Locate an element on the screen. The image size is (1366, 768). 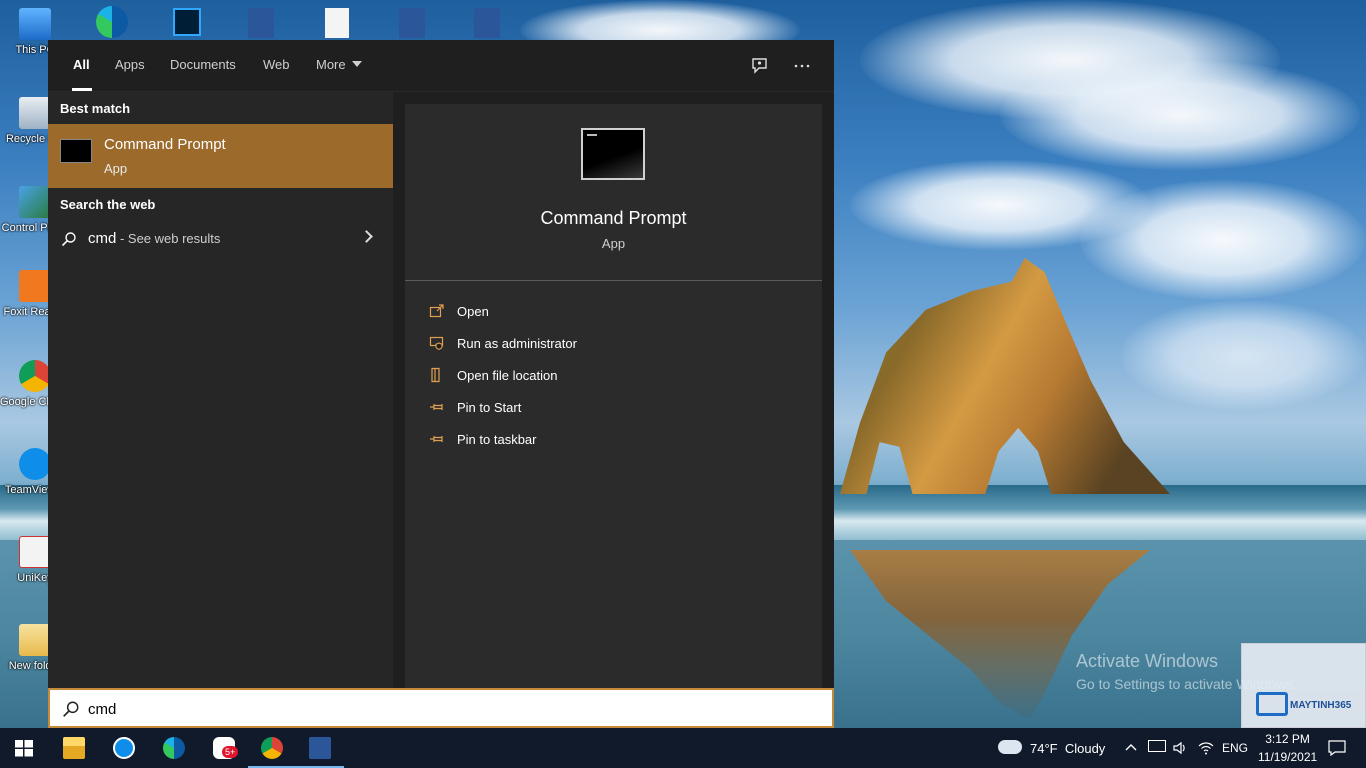
command-prompt-icon is located at coordinates (76, 151).